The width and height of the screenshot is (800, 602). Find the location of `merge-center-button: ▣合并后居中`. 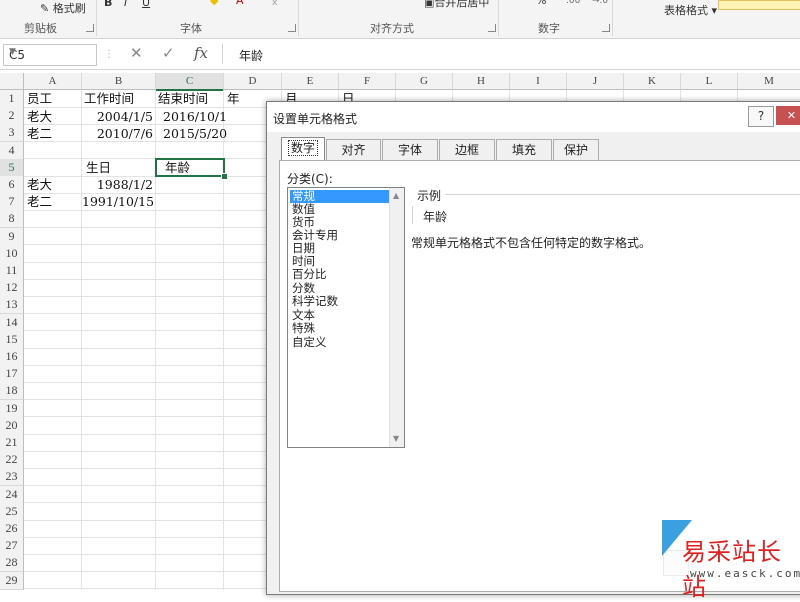

merge-center-button: ▣合并后居中 is located at coordinates (456, 5).